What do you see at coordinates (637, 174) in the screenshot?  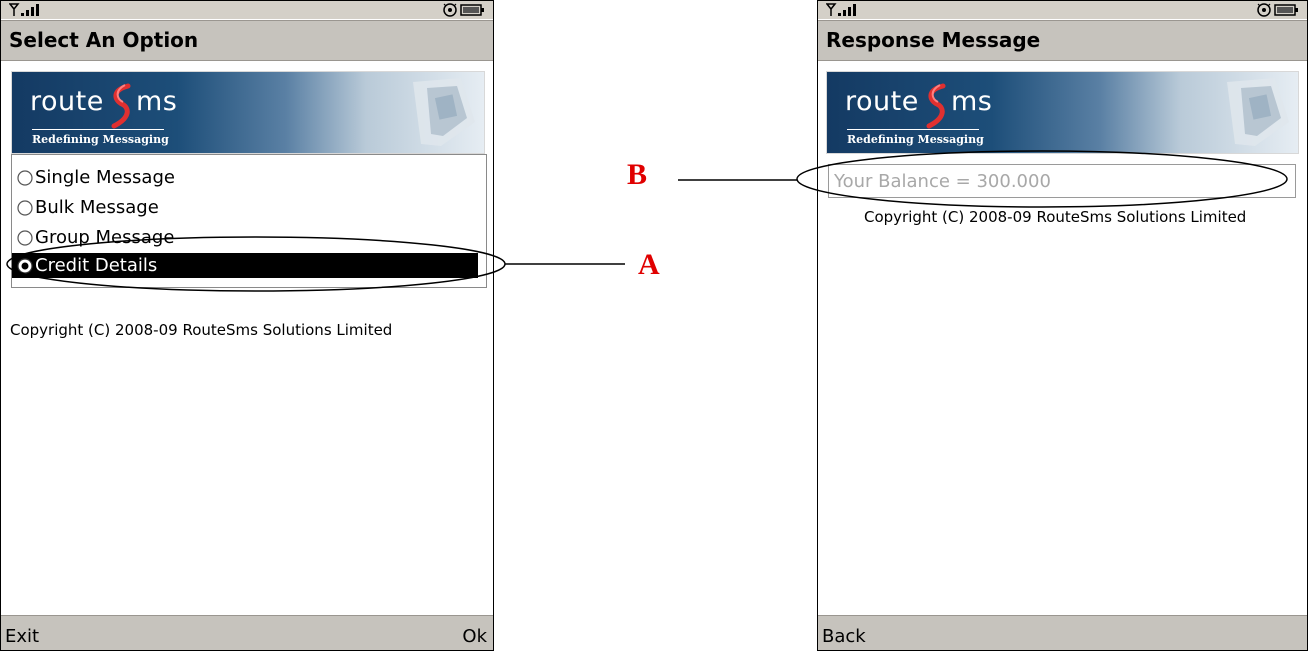 I see `annotation-label-b: B` at bounding box center [637, 174].